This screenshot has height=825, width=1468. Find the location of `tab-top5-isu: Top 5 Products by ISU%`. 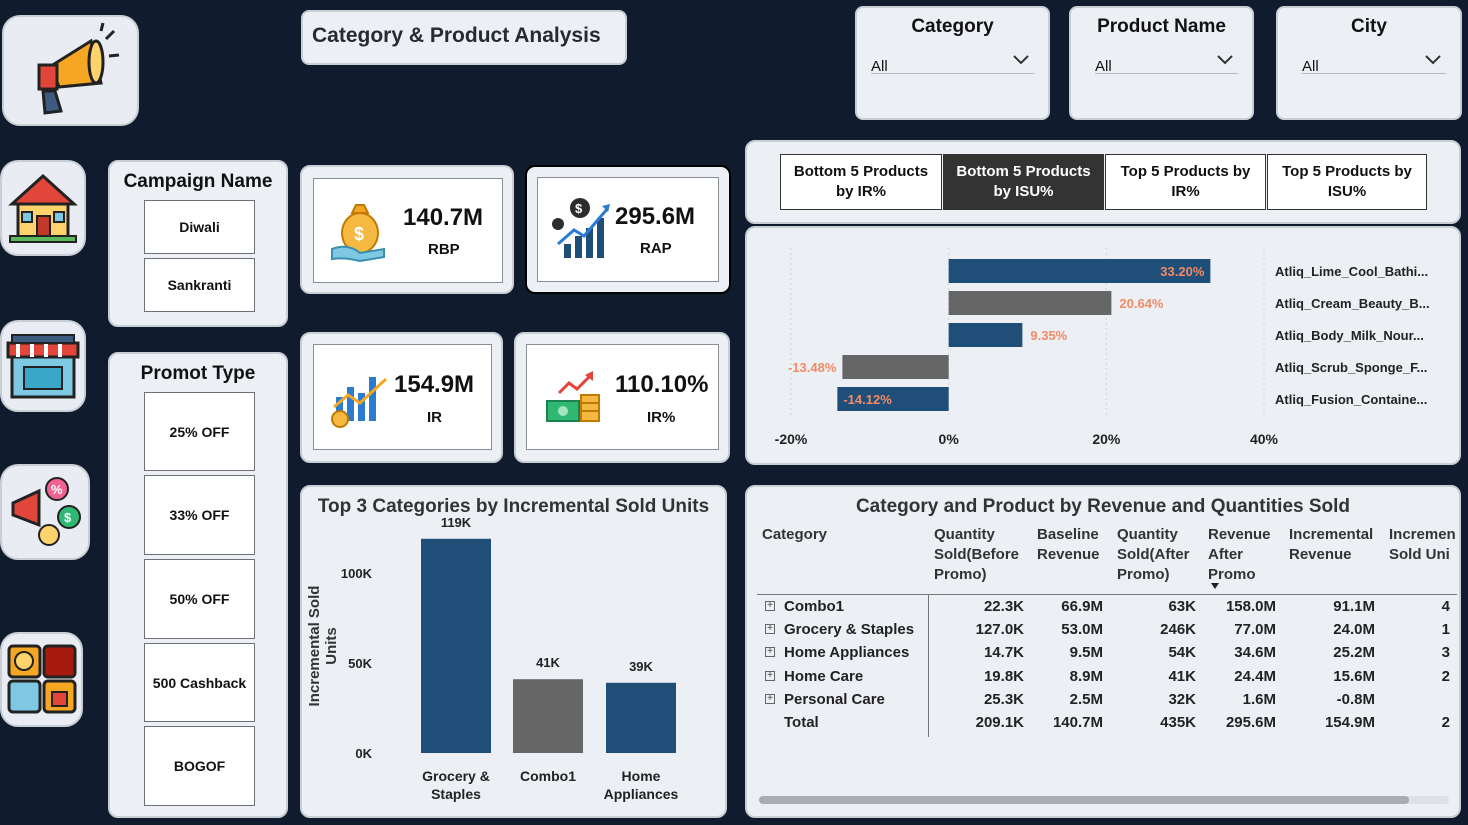

tab-top5-isu: Top 5 Products by ISU% is located at coordinates (1347, 182).